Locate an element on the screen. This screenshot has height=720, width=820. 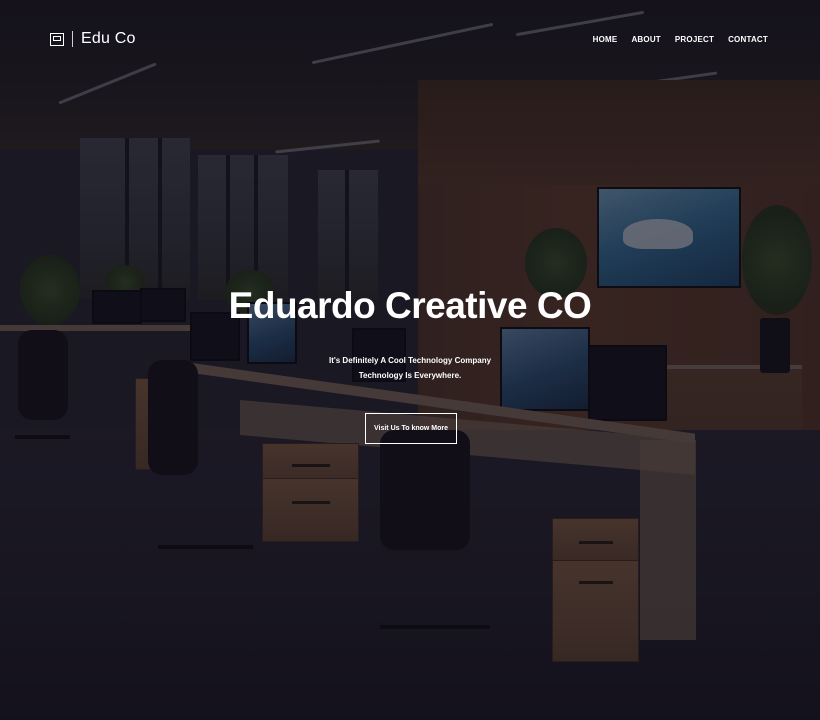
brand-logo: Edu Co is located at coordinates (93, 39).